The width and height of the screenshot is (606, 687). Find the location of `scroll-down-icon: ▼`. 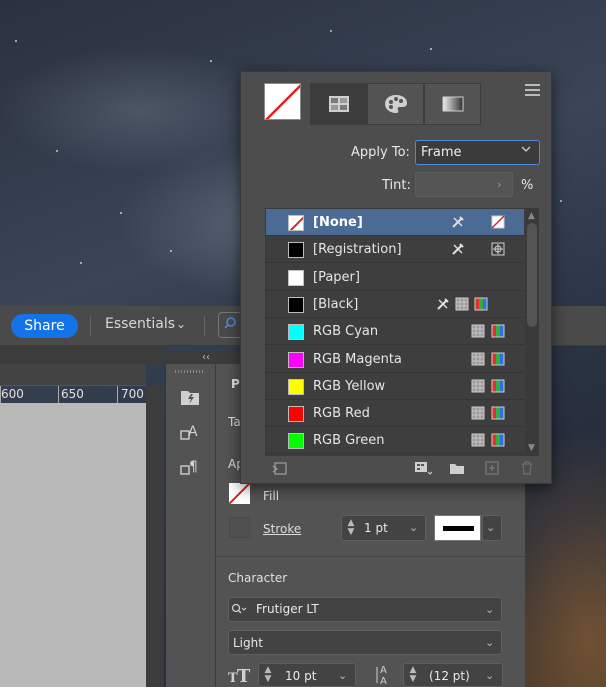

scroll-down-icon: ▼ is located at coordinates (531, 448).